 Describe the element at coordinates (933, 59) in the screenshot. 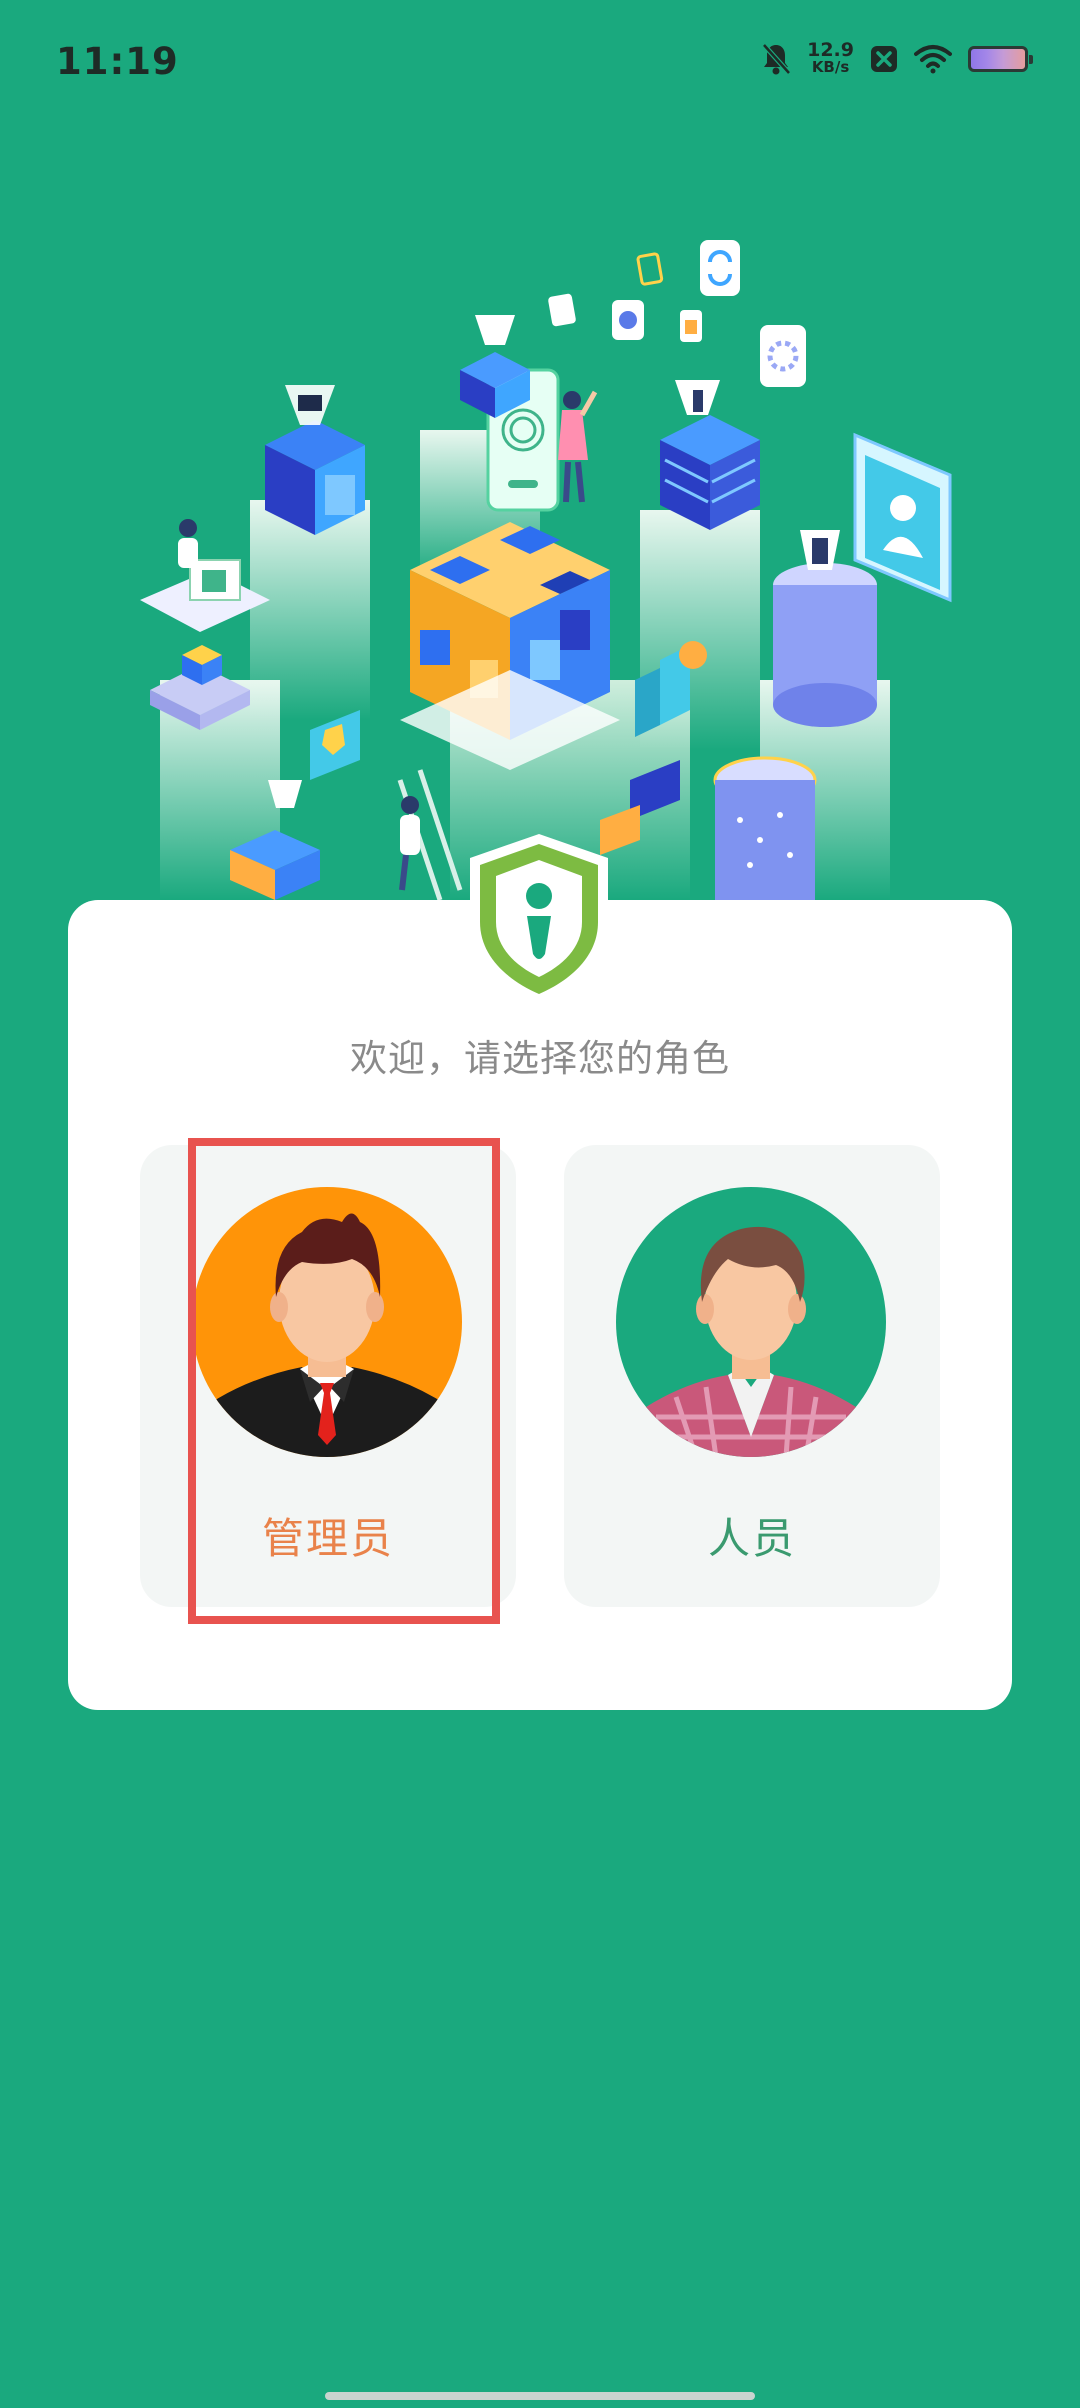

I see `wifi-icon` at that location.